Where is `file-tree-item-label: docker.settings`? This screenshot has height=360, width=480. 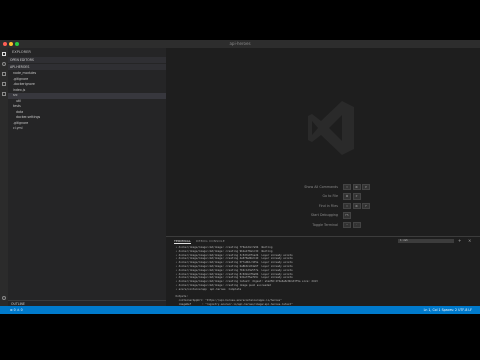 file-tree-item-label: docker.settings is located at coordinates (28, 117).